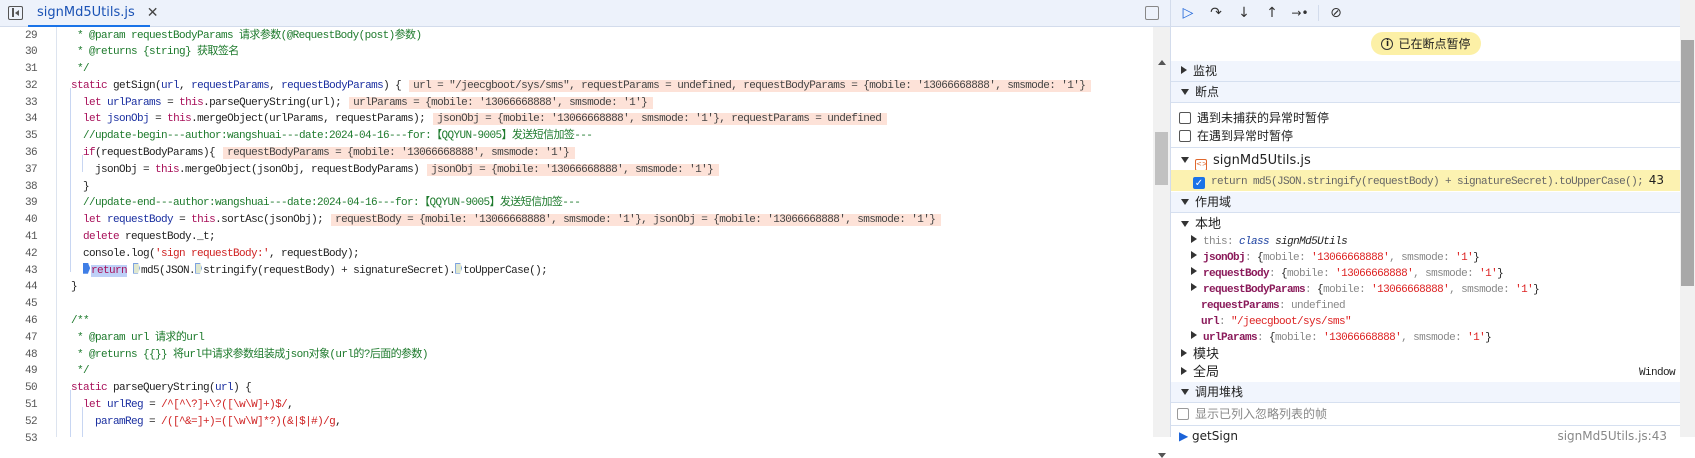 This screenshot has height=458, width=1695. What do you see at coordinates (19, 439) in the screenshot?
I see `line-number: 53` at bounding box center [19, 439].